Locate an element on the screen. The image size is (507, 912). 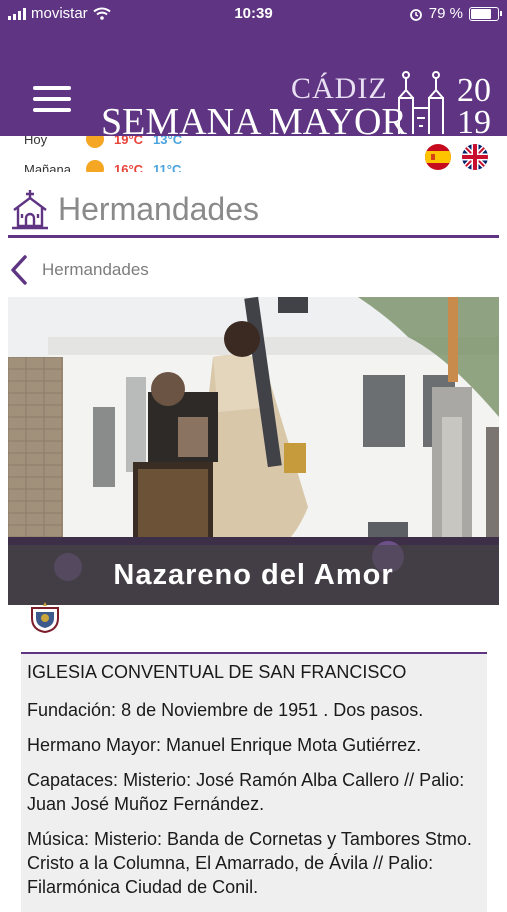
cathedral-logo-icon is located at coordinates (421, 102).